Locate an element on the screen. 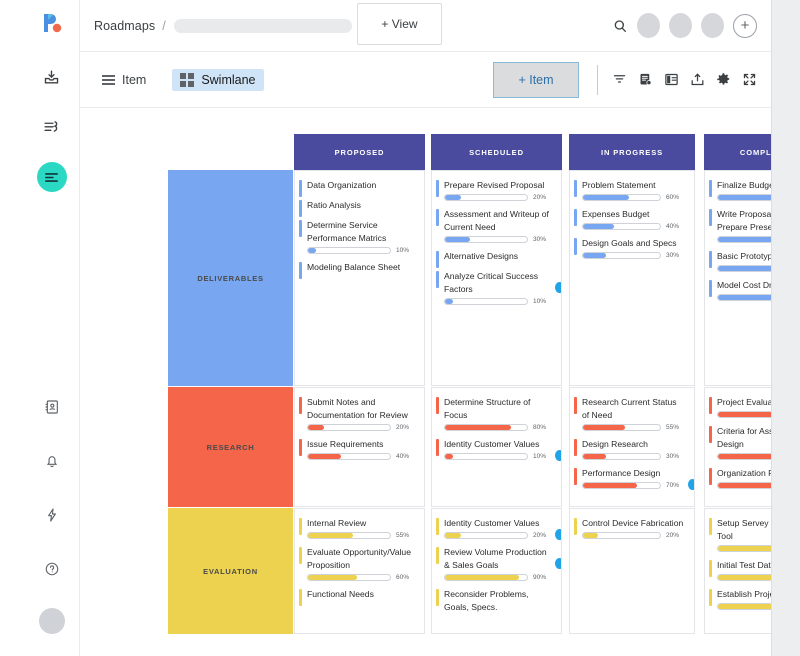 Image resolution: width=800 pixels, height=656 pixels. column-header-proposed: PROPOSED is located at coordinates (359, 152).